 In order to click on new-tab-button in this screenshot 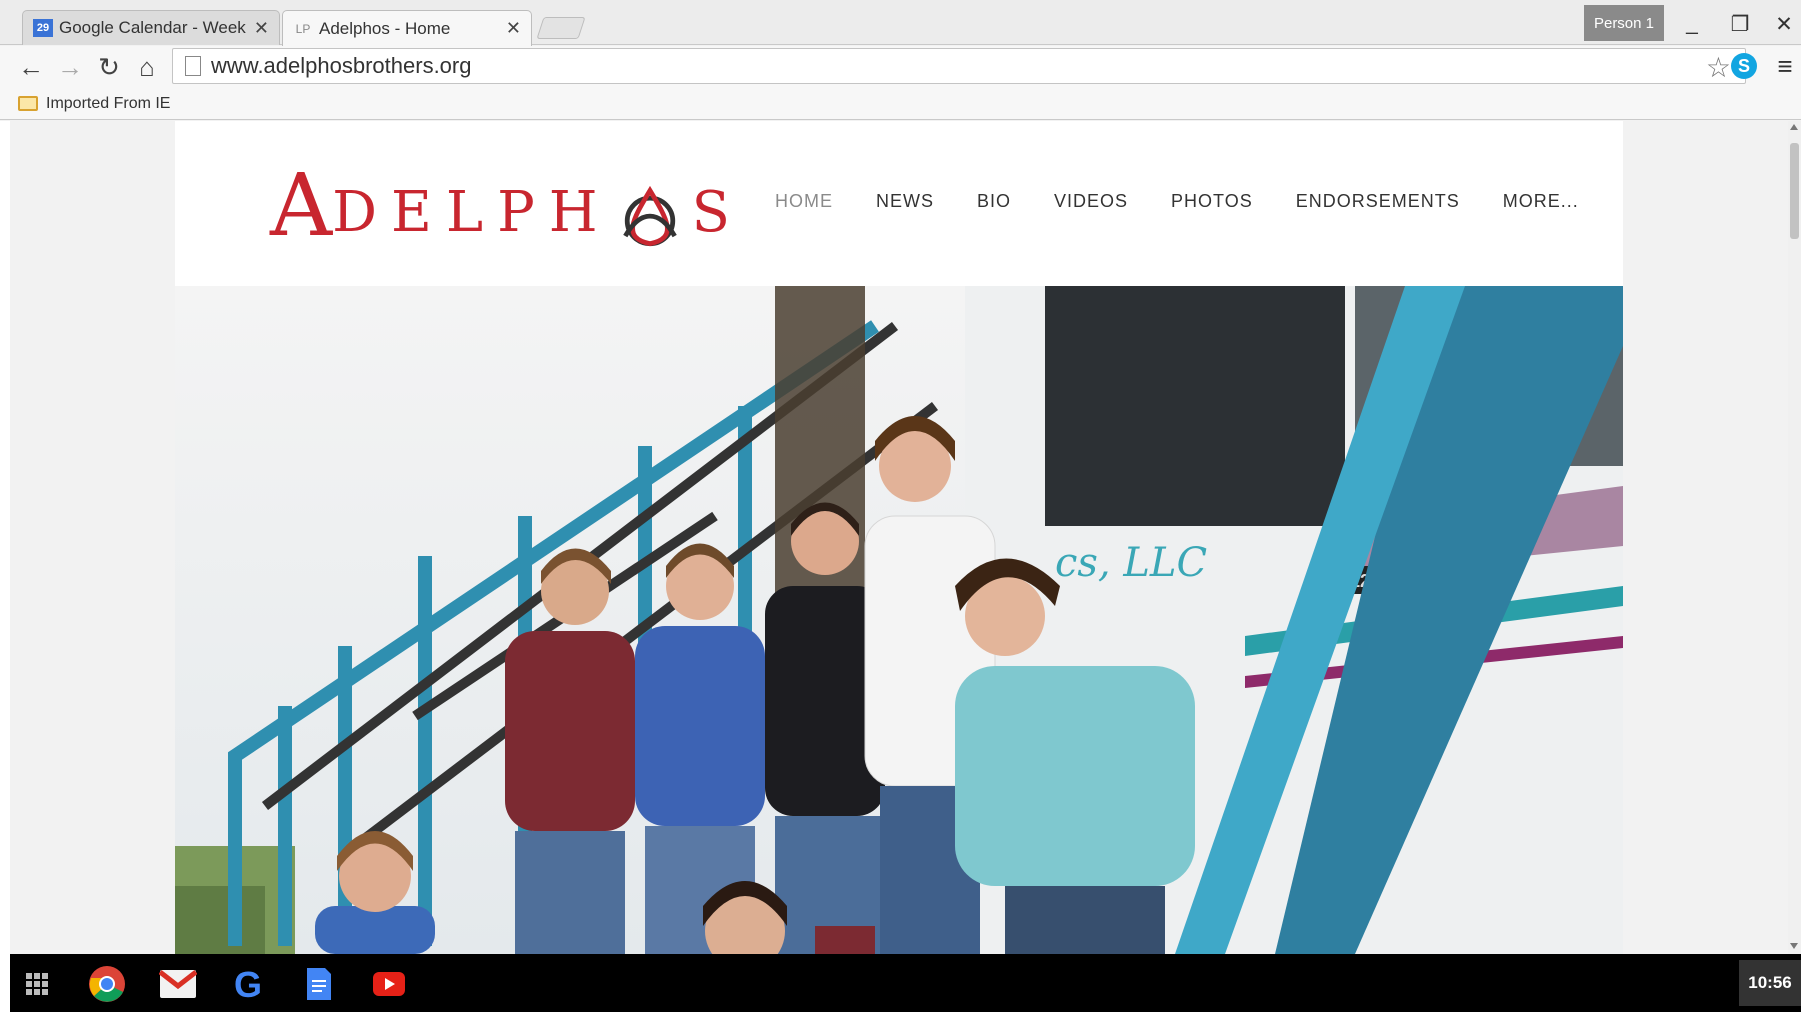, I will do `click(561, 28)`.